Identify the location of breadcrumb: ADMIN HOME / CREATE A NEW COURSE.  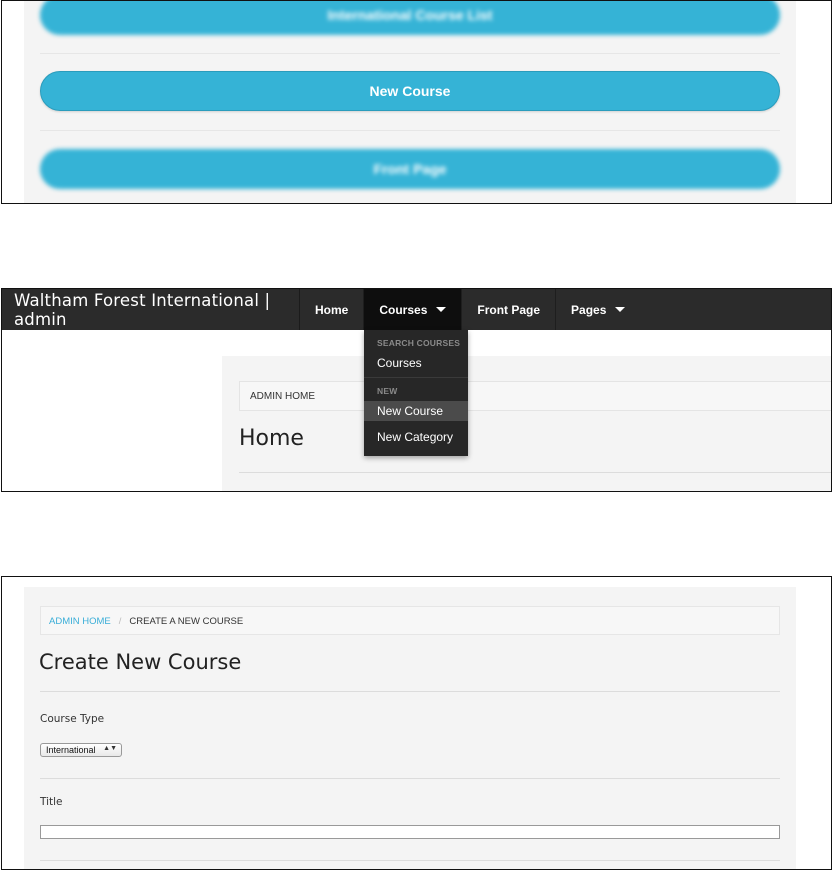
(410, 620).